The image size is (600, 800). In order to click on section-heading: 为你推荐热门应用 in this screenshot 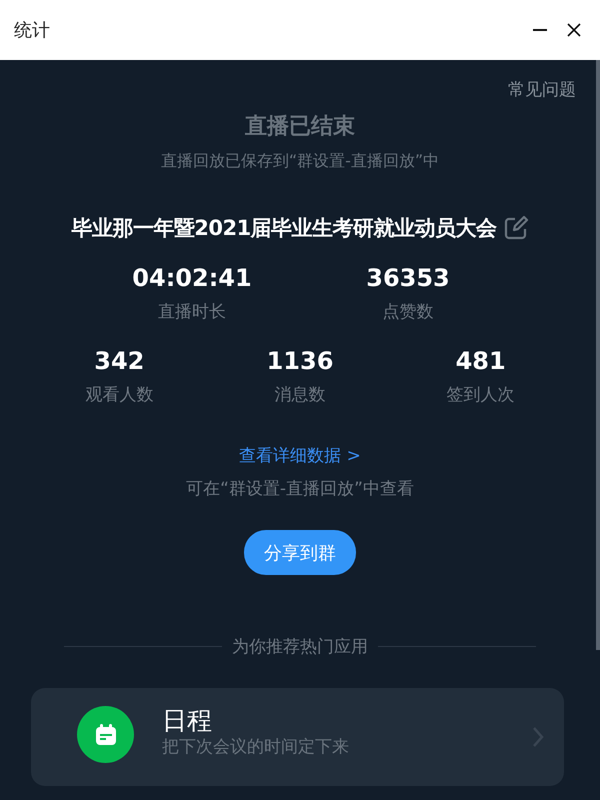, I will do `click(300, 647)`.